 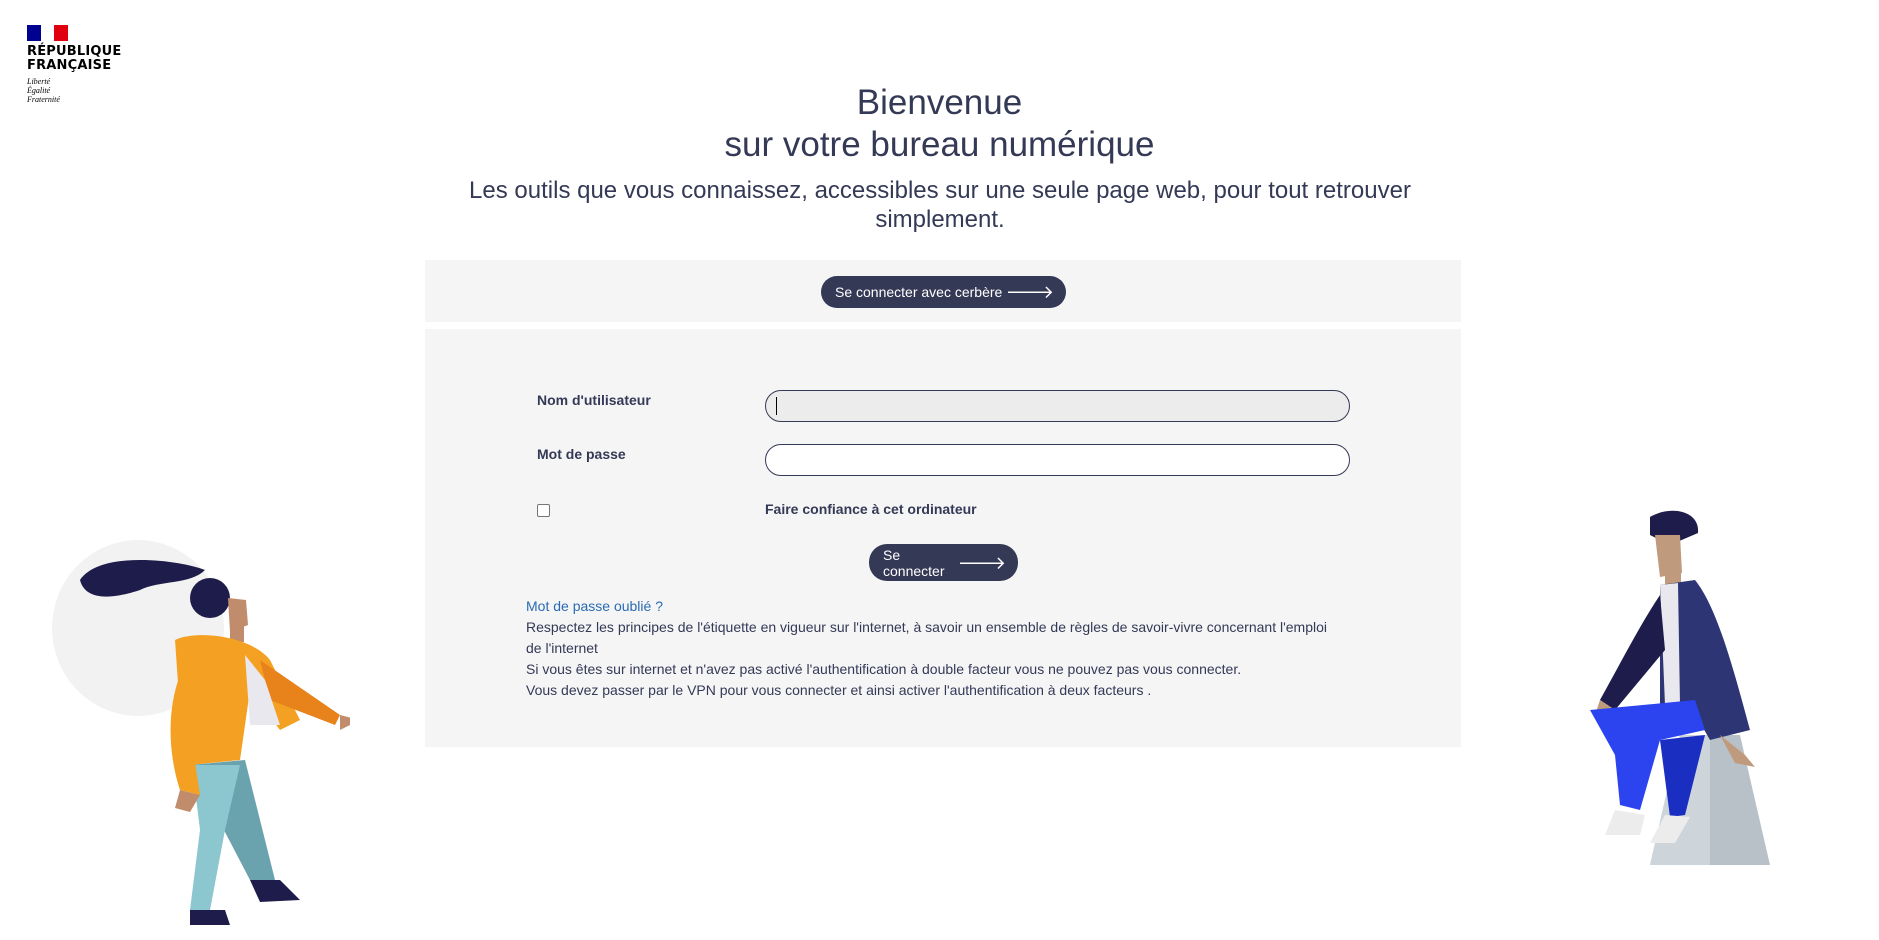 I want to click on forgot-password-link: Mot de passe oublié ?, so click(x=936, y=606).